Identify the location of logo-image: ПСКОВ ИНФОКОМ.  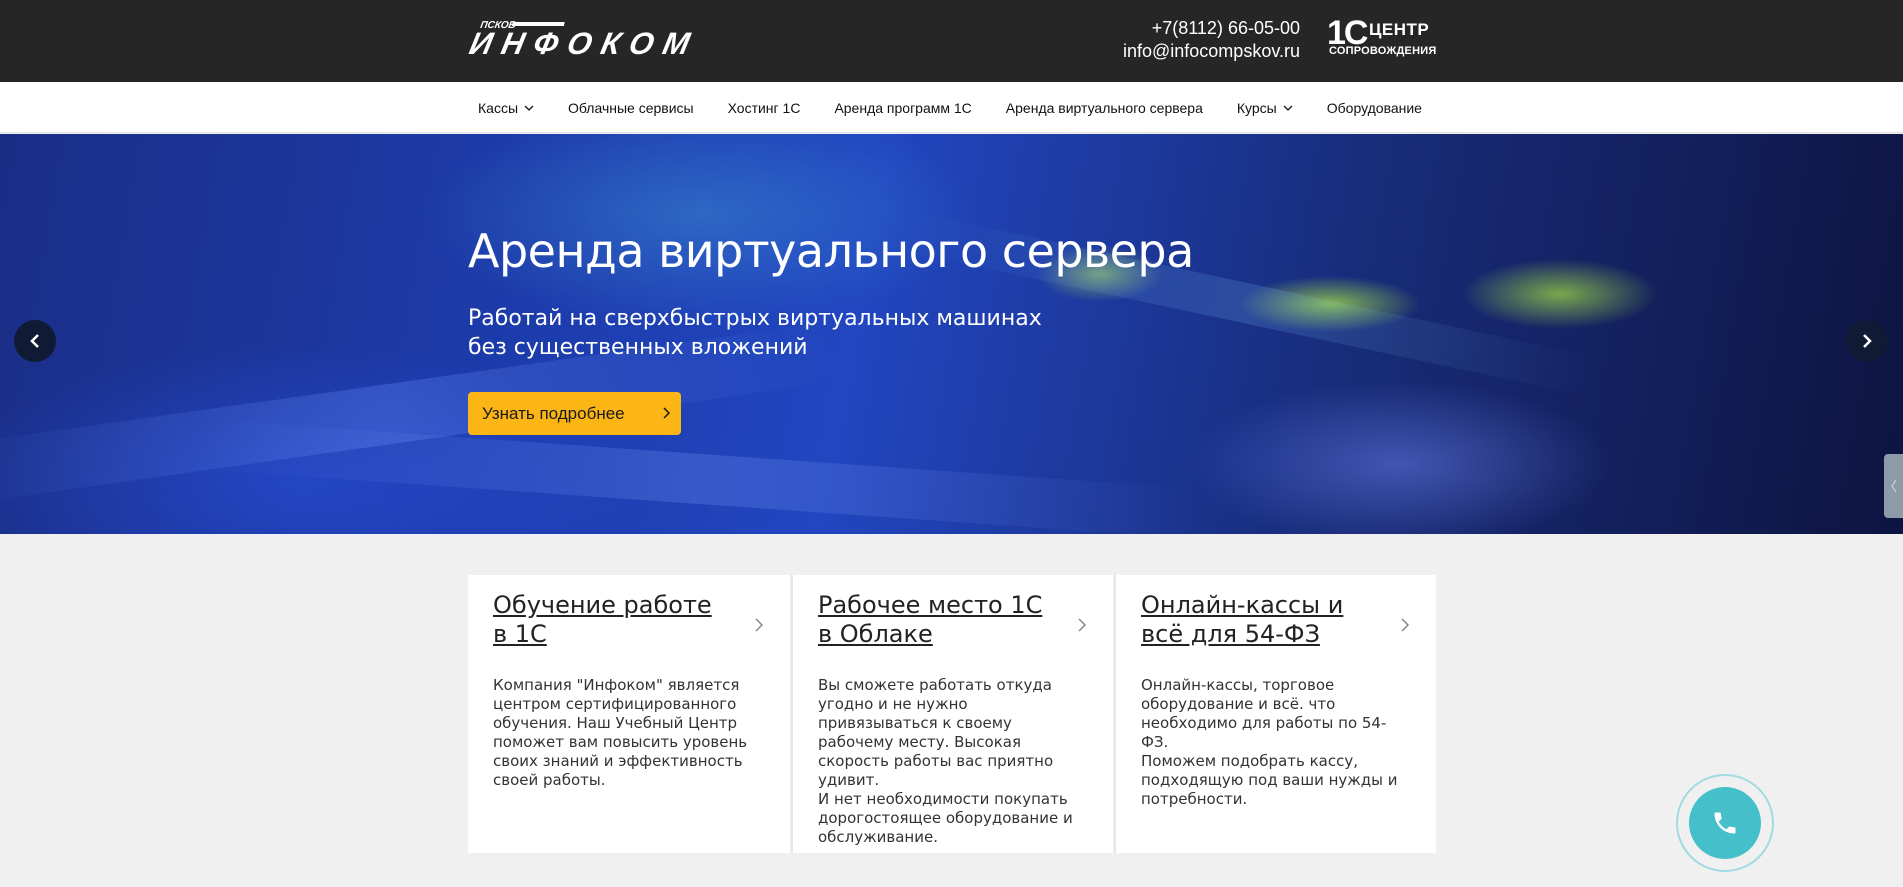
(580, 40).